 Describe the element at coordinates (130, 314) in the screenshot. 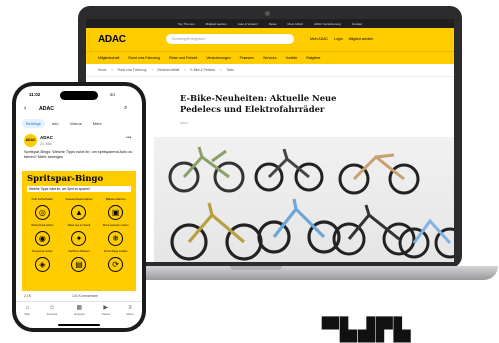

I see `bottom-nav-label: Menü` at that location.